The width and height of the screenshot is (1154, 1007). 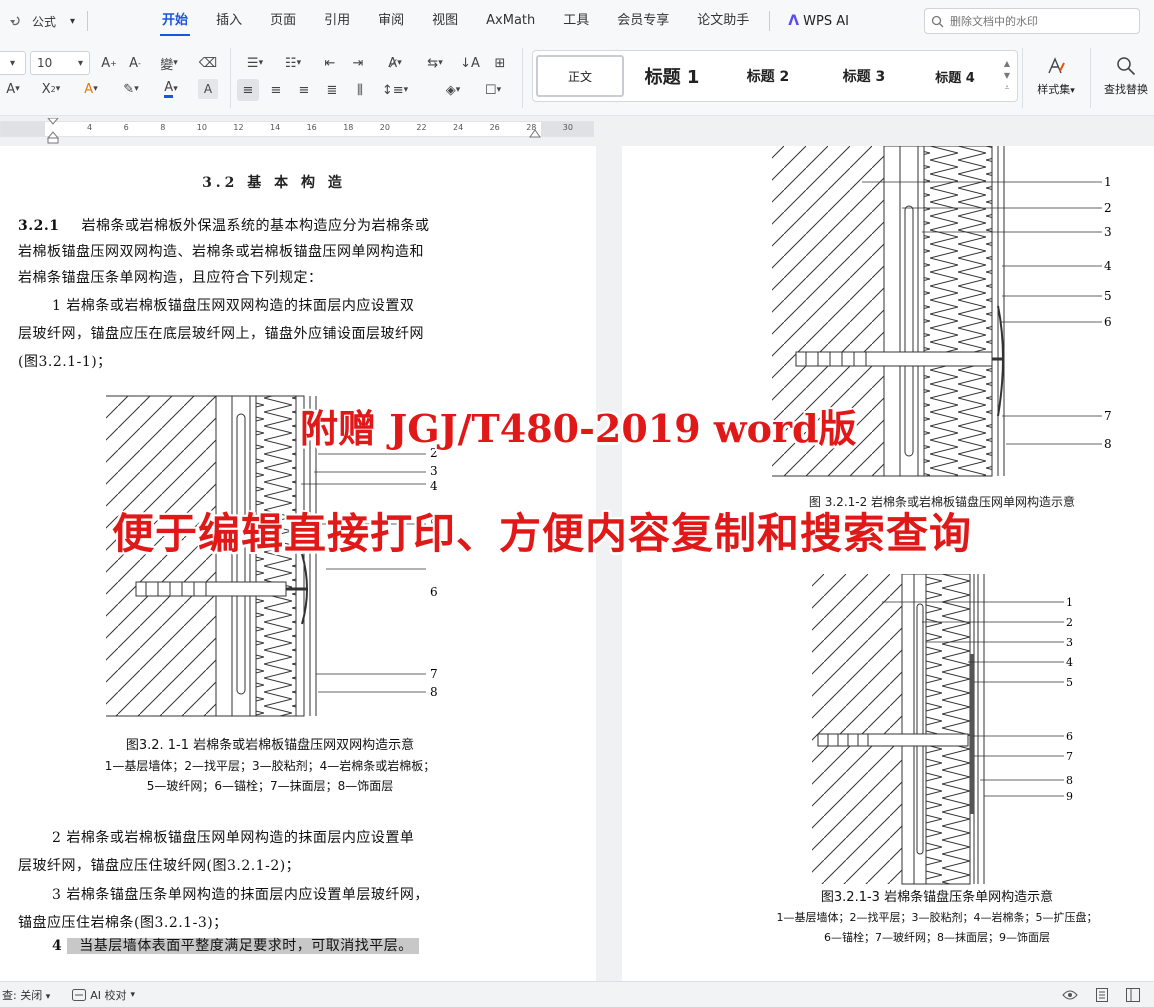 I want to click on search-box, so click(x=1032, y=21).